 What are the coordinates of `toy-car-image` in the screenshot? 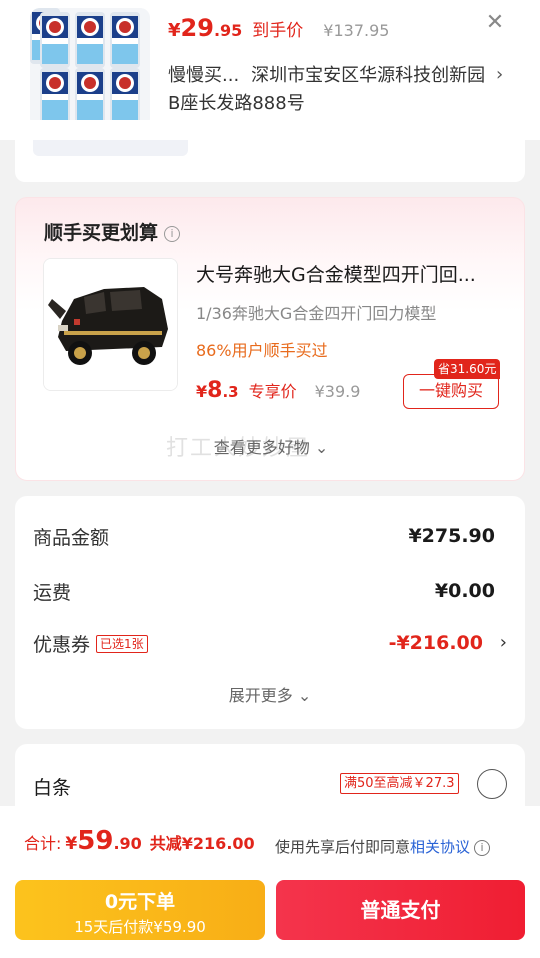 It's located at (110, 324).